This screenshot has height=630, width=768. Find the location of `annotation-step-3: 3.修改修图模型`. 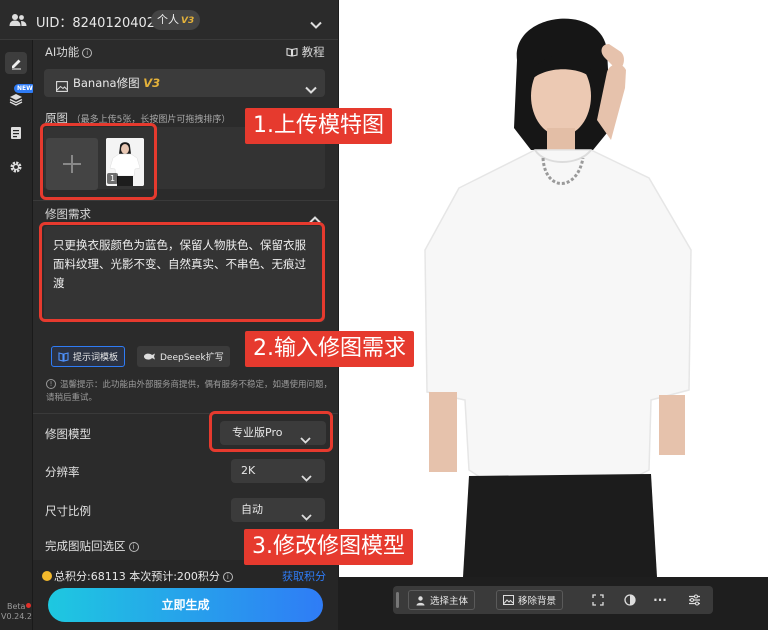

annotation-step-3: 3.修改修图模型 is located at coordinates (328, 547).